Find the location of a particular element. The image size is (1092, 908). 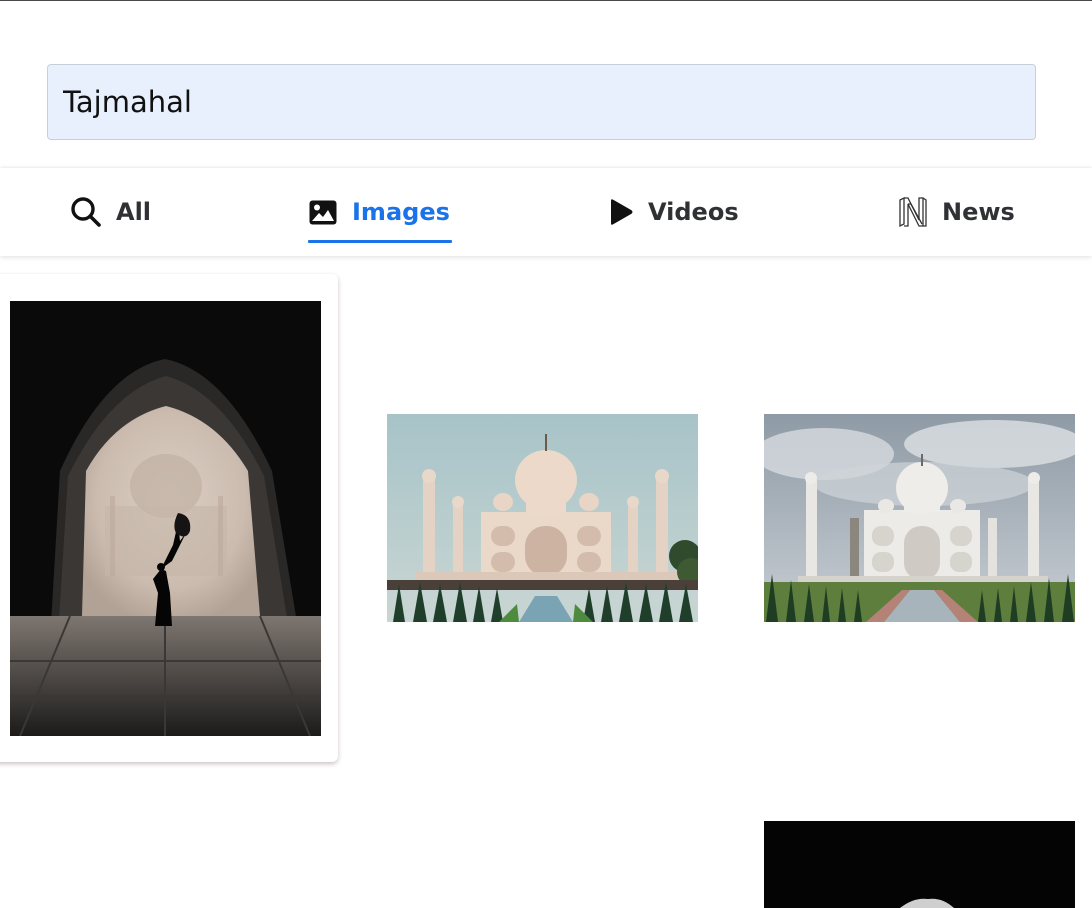

tab-all-label: All is located at coordinates (134, 212).